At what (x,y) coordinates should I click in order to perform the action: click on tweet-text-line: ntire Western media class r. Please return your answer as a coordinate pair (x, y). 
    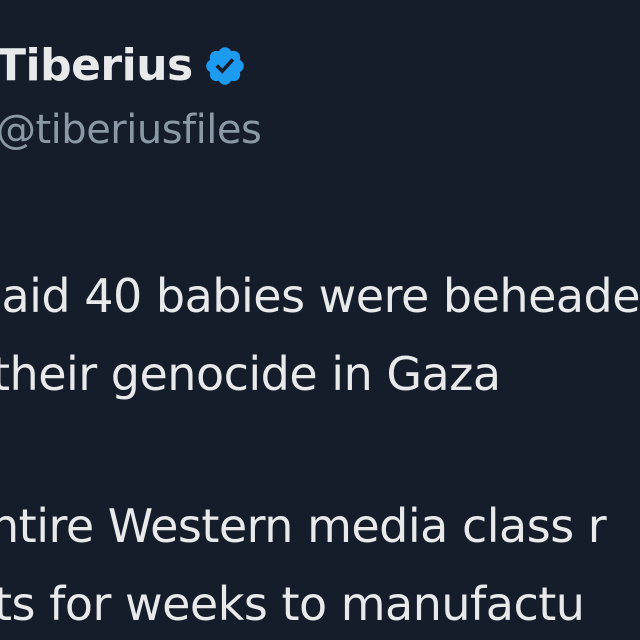
    Looking at the image, I should click on (303, 526).